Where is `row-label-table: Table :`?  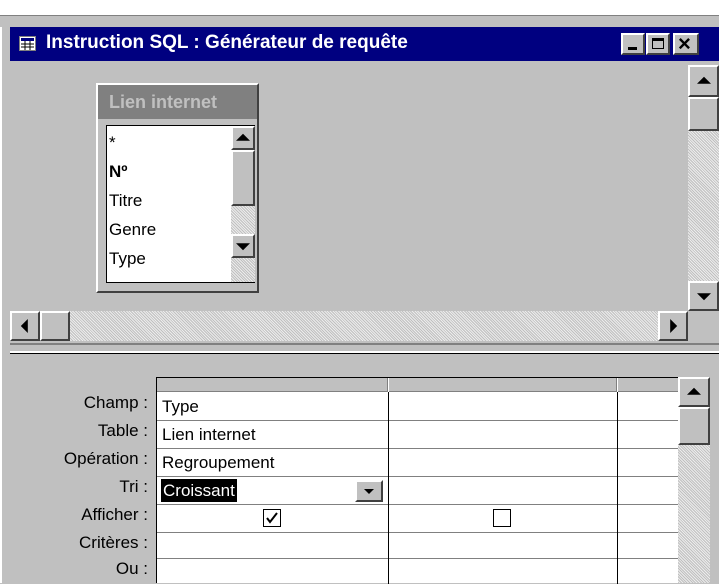
row-label-table: Table : is located at coordinates (122, 430).